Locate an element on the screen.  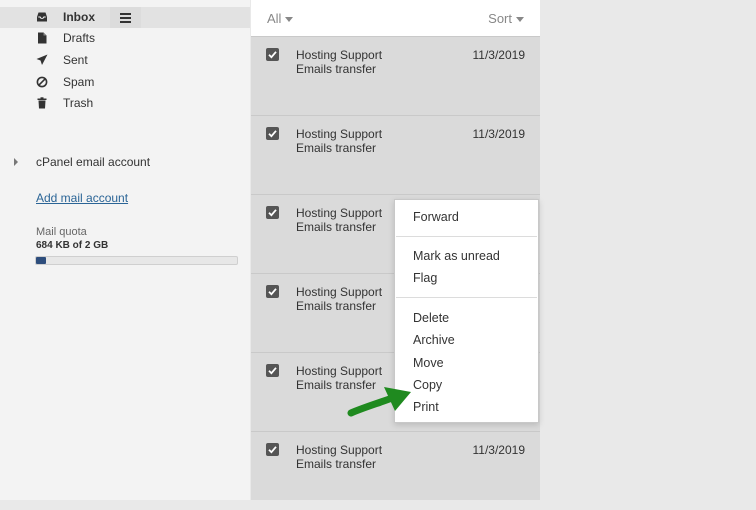
file-icon is located at coordinates (42, 38).